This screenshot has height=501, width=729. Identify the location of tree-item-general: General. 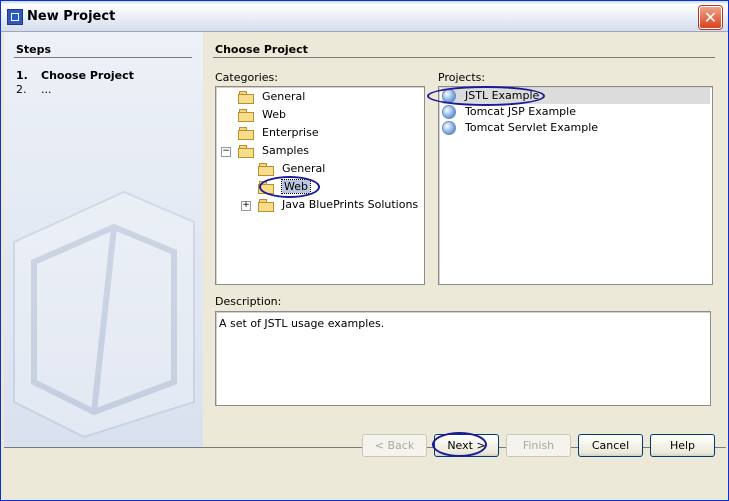
(271, 97).